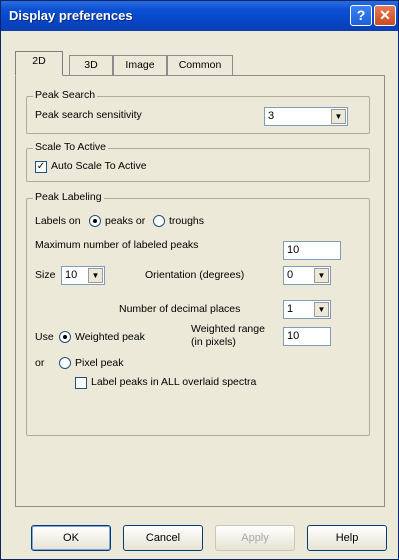 The width and height of the screenshot is (399, 560). What do you see at coordinates (65, 363) in the screenshot?
I see `pixel-peak-radio` at bounding box center [65, 363].